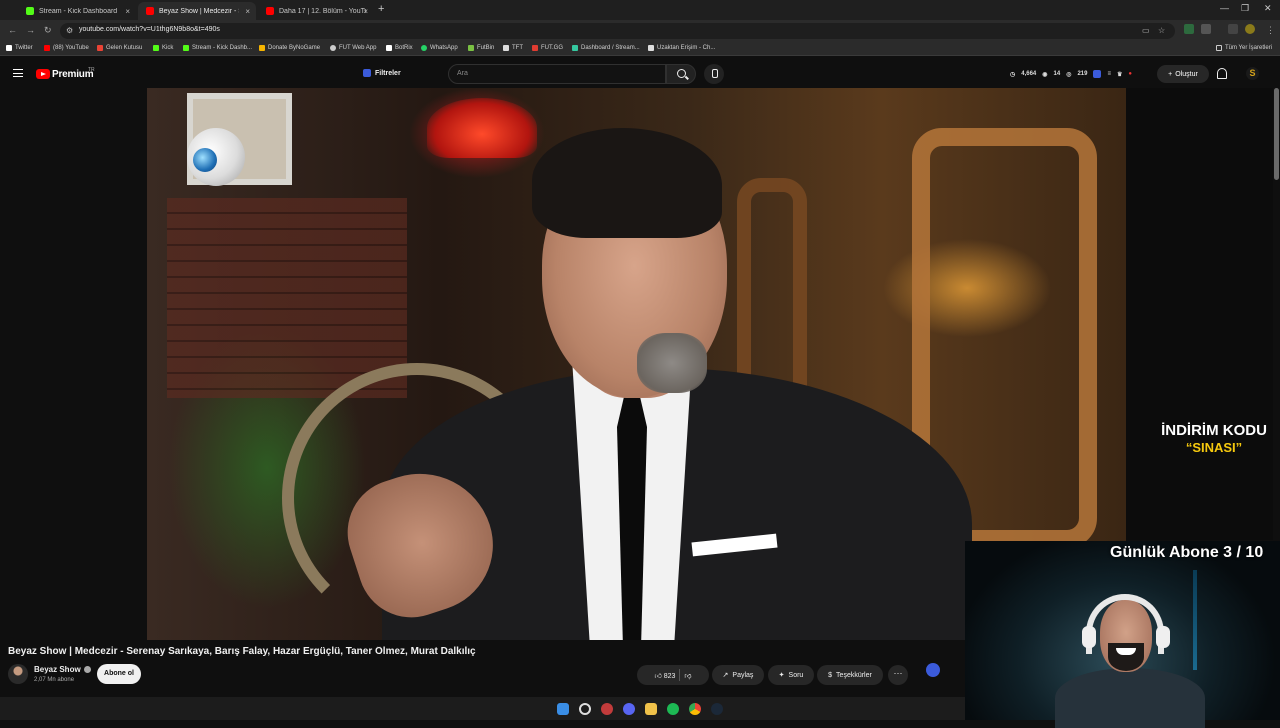 The height and width of the screenshot is (728, 1280). I want to click on discord-icon, so click(629, 709).